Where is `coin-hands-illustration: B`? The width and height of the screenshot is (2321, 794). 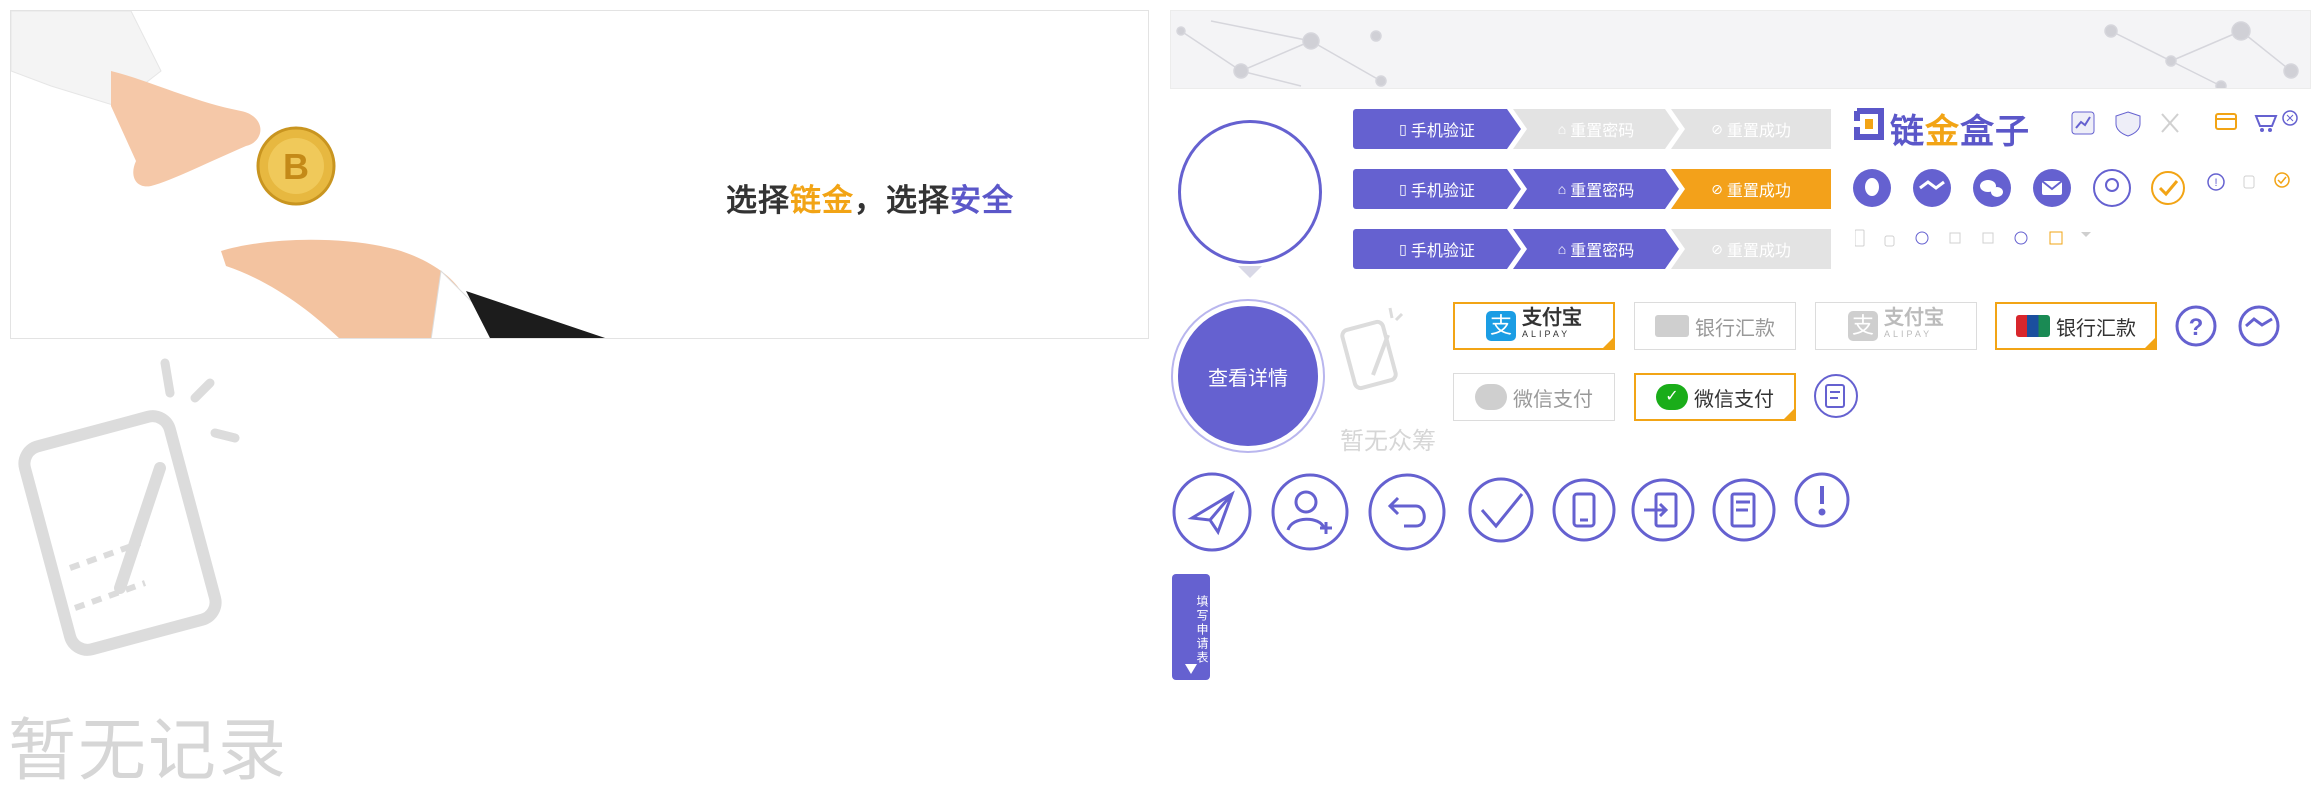 coin-hands-illustration: B is located at coordinates (308, 174).